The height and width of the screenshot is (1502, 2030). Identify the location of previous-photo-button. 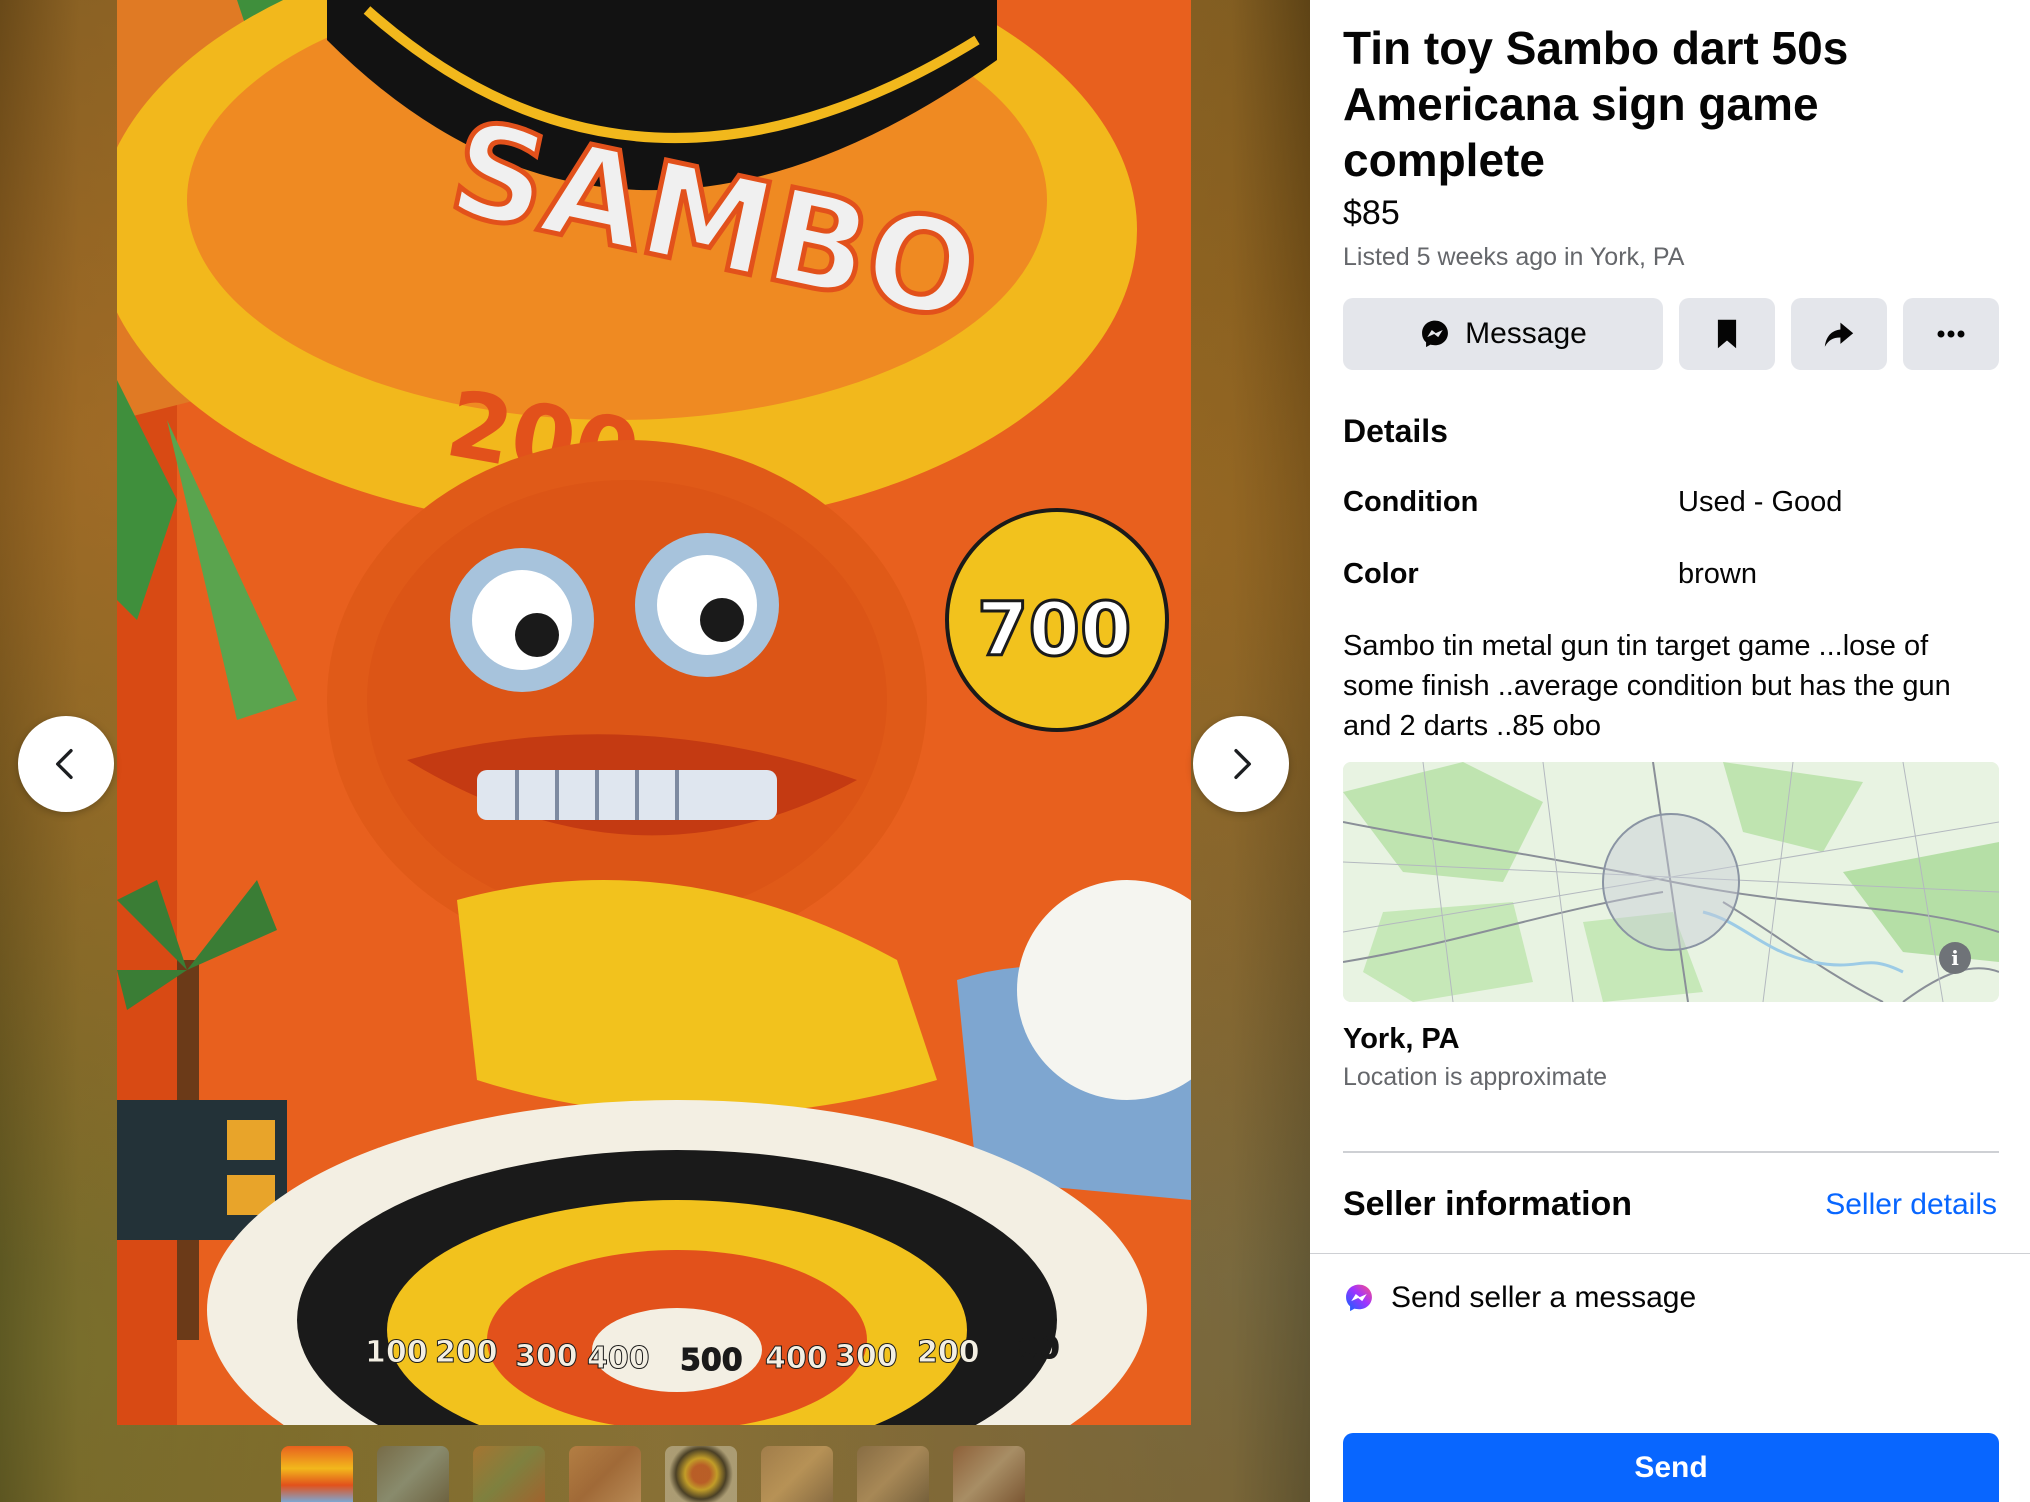
(66, 764).